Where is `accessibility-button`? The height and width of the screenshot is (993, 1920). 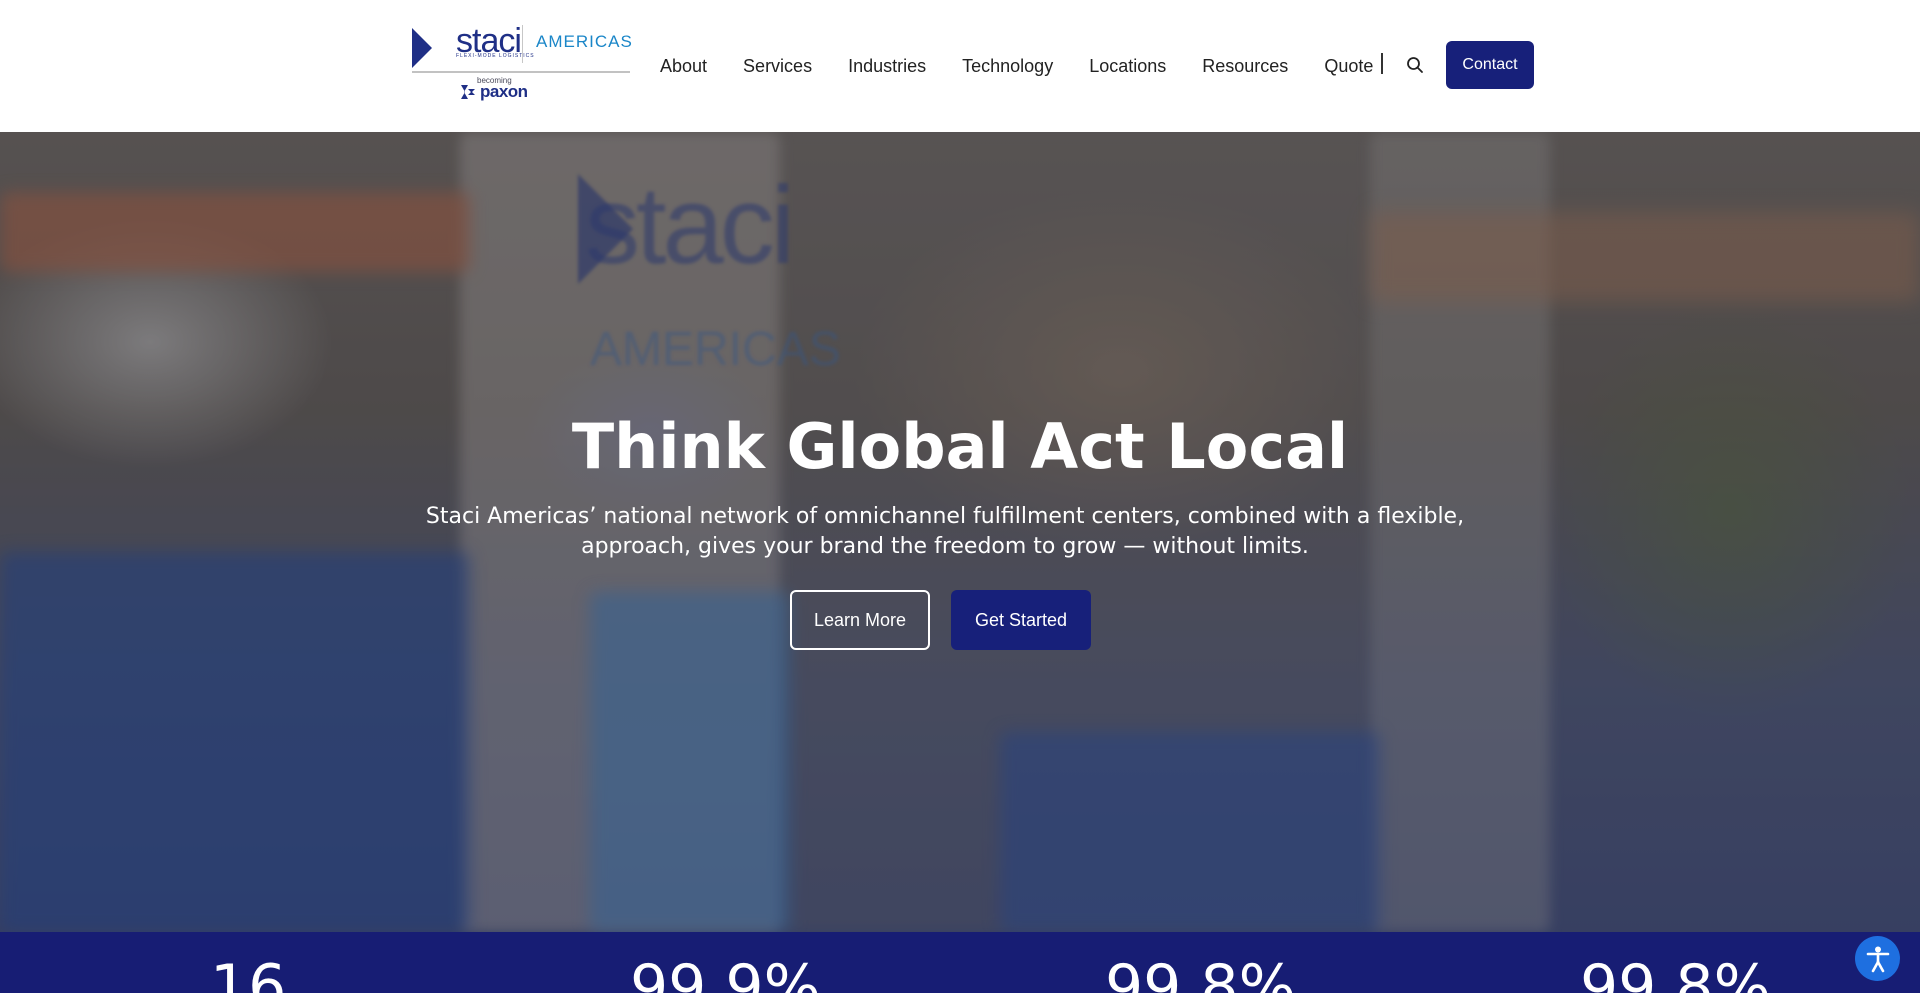 accessibility-button is located at coordinates (1877, 958).